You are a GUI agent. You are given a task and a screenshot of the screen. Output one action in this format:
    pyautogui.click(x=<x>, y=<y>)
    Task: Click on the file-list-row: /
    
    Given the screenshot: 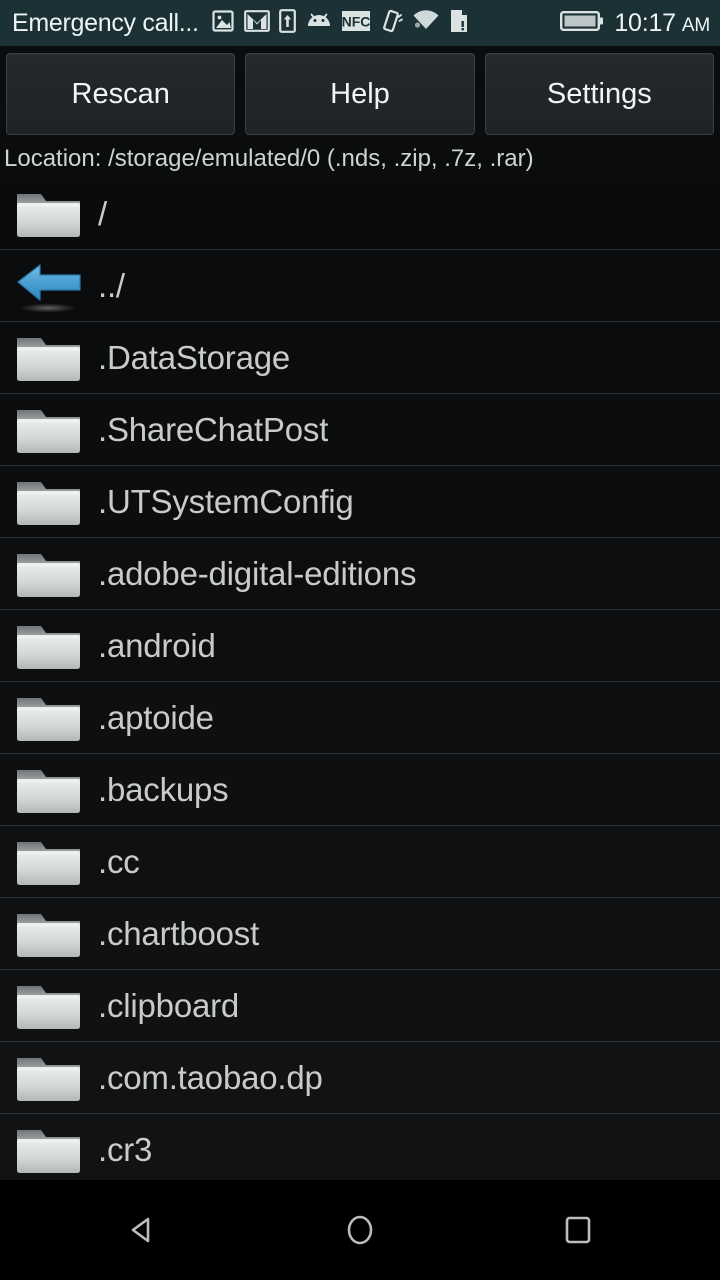 What is the action you would take?
    pyautogui.click(x=360, y=214)
    